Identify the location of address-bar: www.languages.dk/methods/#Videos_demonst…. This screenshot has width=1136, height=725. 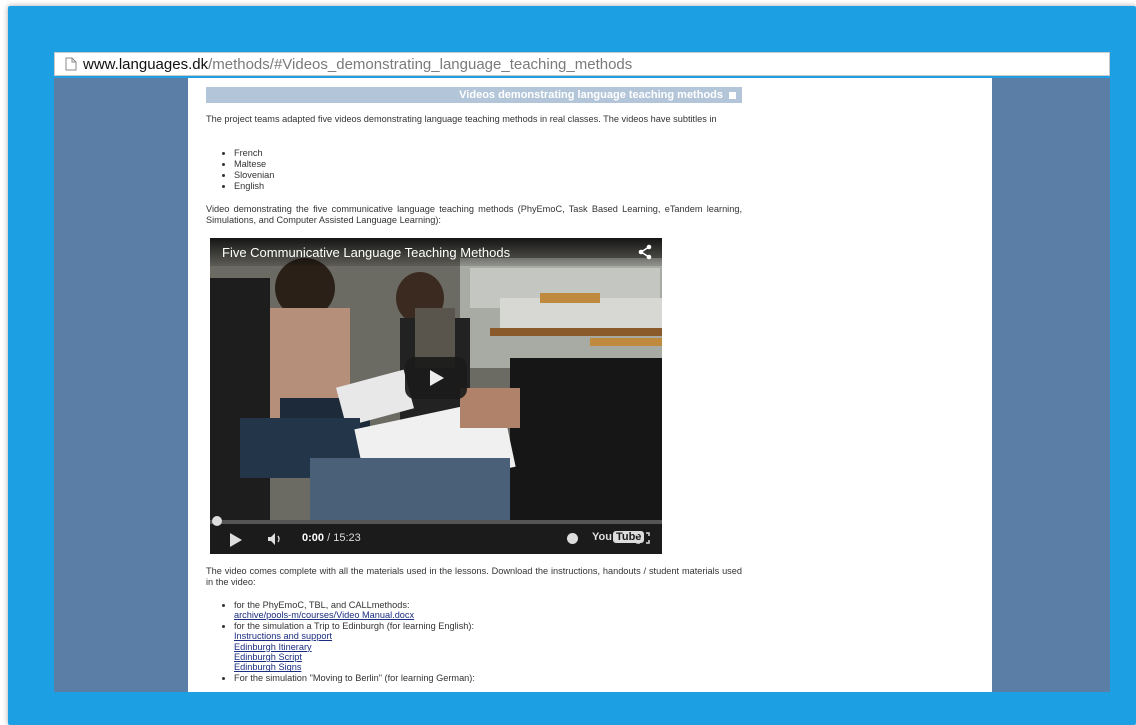
(582, 64).